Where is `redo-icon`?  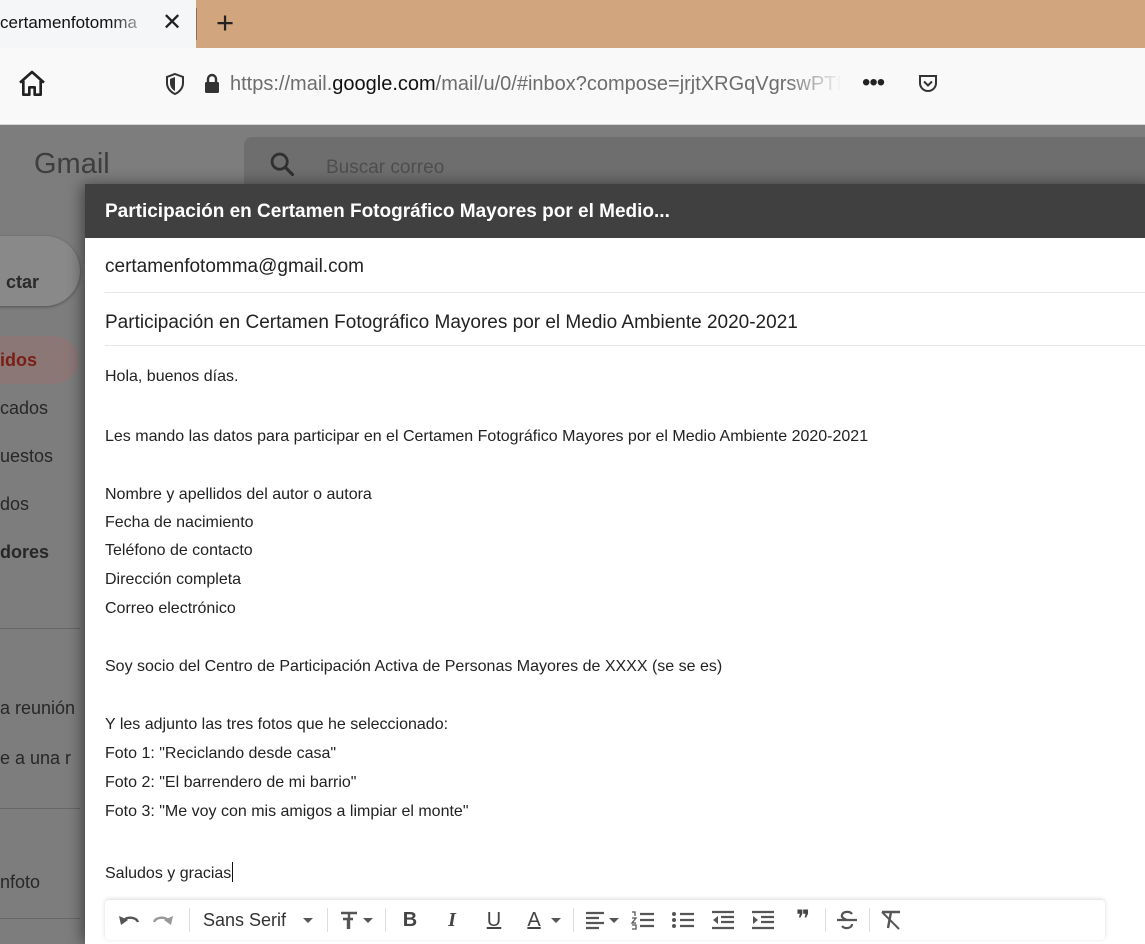
redo-icon is located at coordinates (163, 920).